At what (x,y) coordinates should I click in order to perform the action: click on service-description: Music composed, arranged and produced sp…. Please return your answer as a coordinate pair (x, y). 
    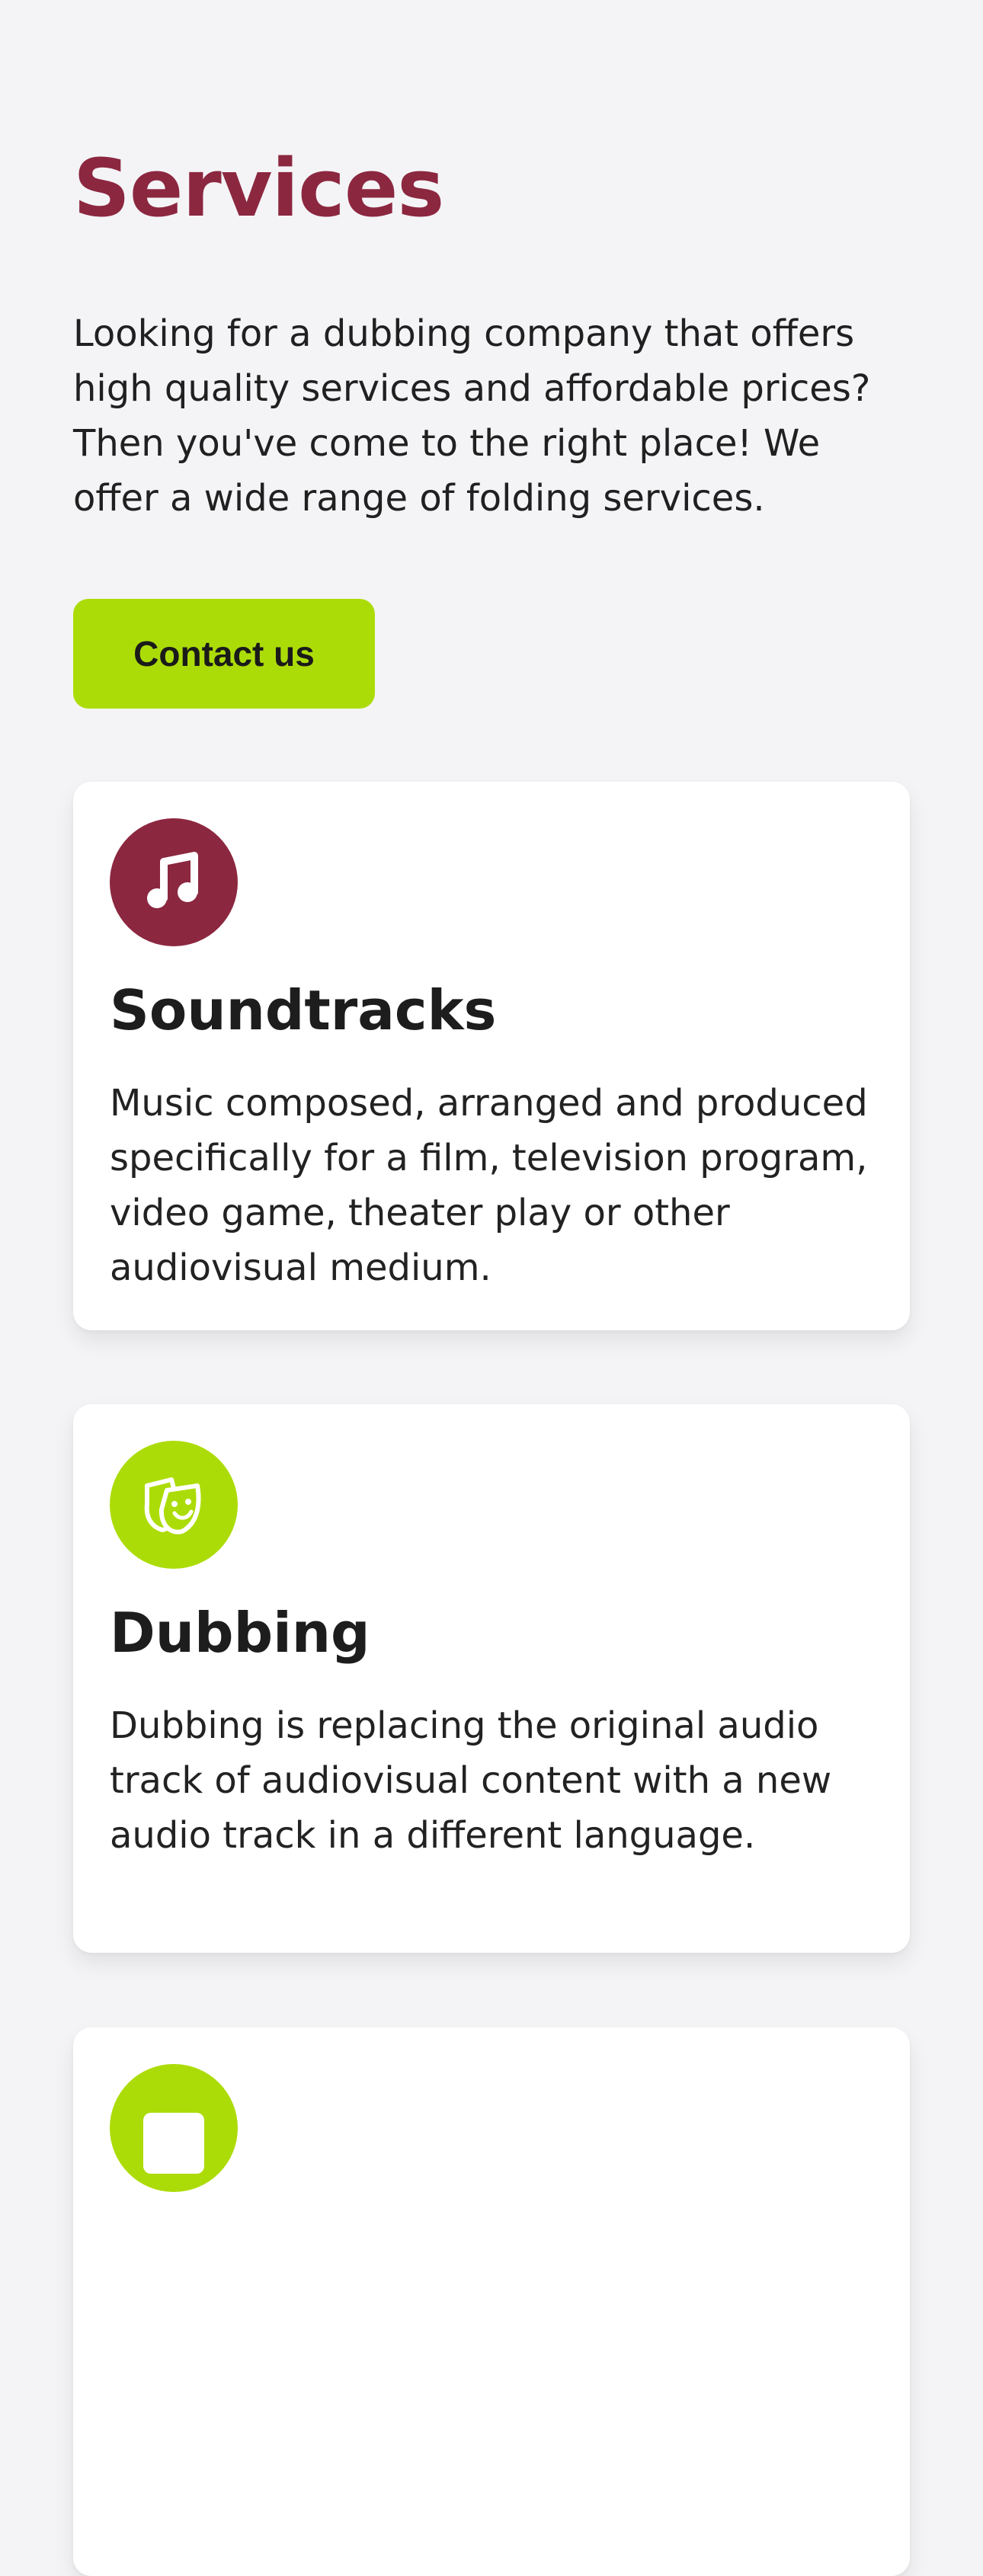
    Looking at the image, I should click on (489, 1185).